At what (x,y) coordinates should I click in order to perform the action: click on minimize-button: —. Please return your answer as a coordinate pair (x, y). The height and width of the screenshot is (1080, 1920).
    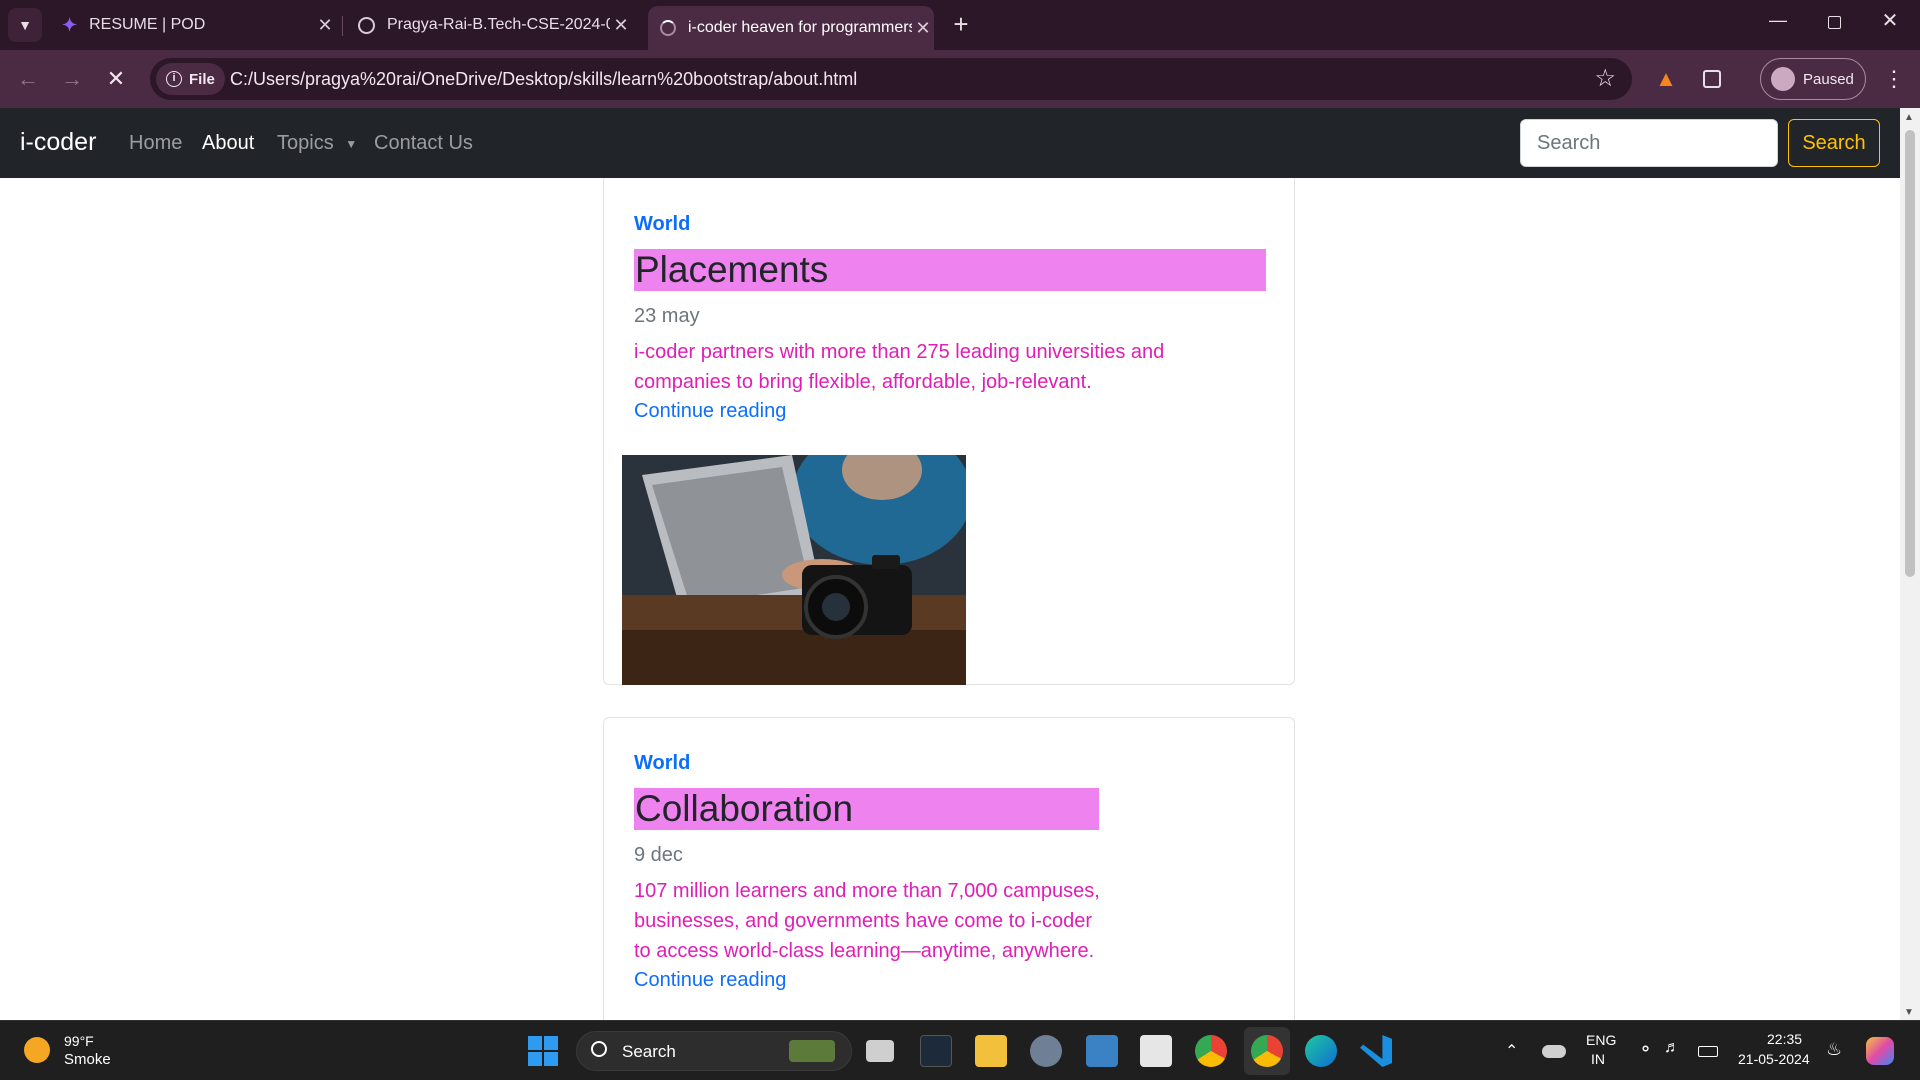
    Looking at the image, I should click on (1778, 25).